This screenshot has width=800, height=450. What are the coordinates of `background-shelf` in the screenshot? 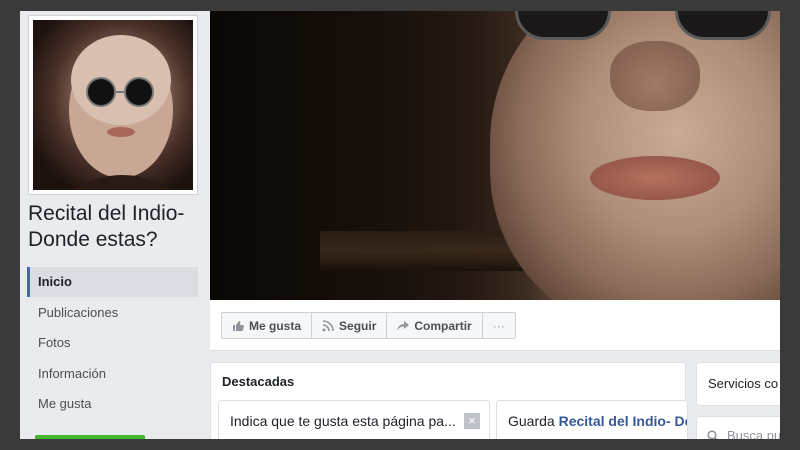 It's located at (425, 251).